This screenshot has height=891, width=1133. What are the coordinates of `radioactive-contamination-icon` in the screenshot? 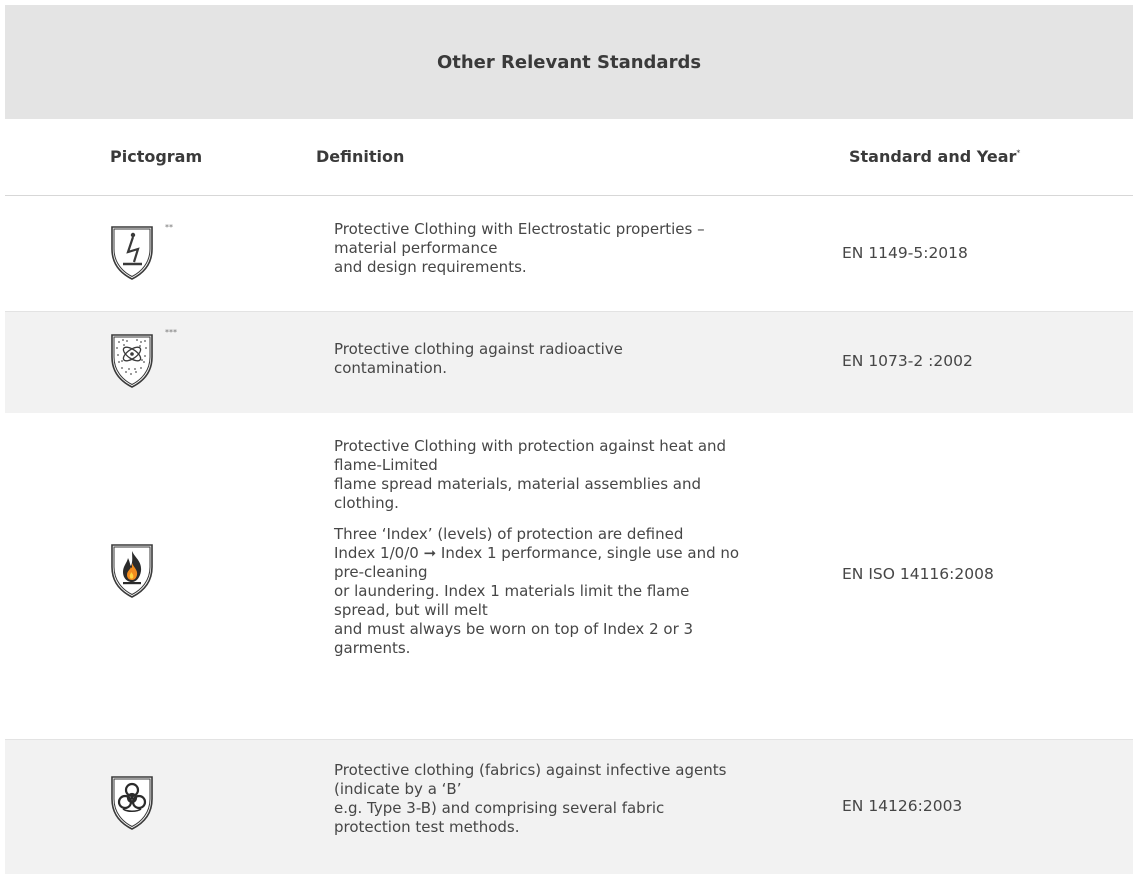 It's located at (132, 361).